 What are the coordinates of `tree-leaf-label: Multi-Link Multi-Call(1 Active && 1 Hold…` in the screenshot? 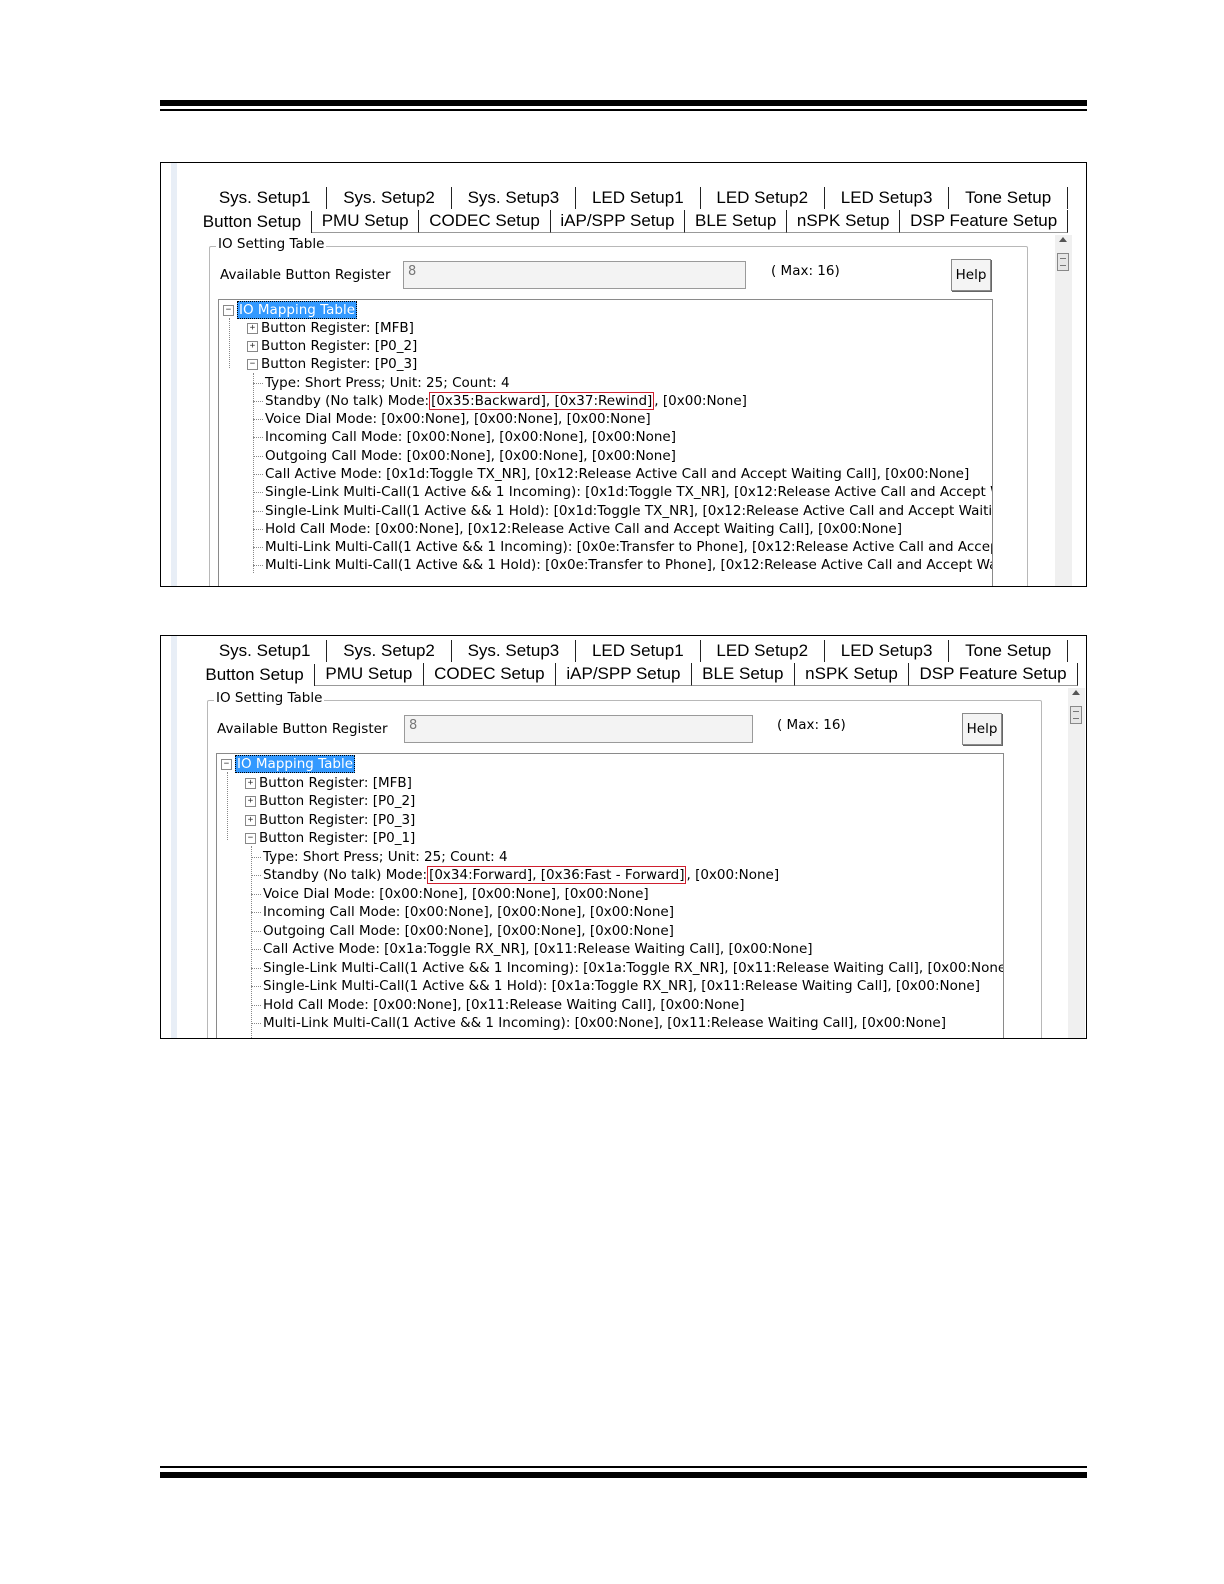 It's located at (629, 565).